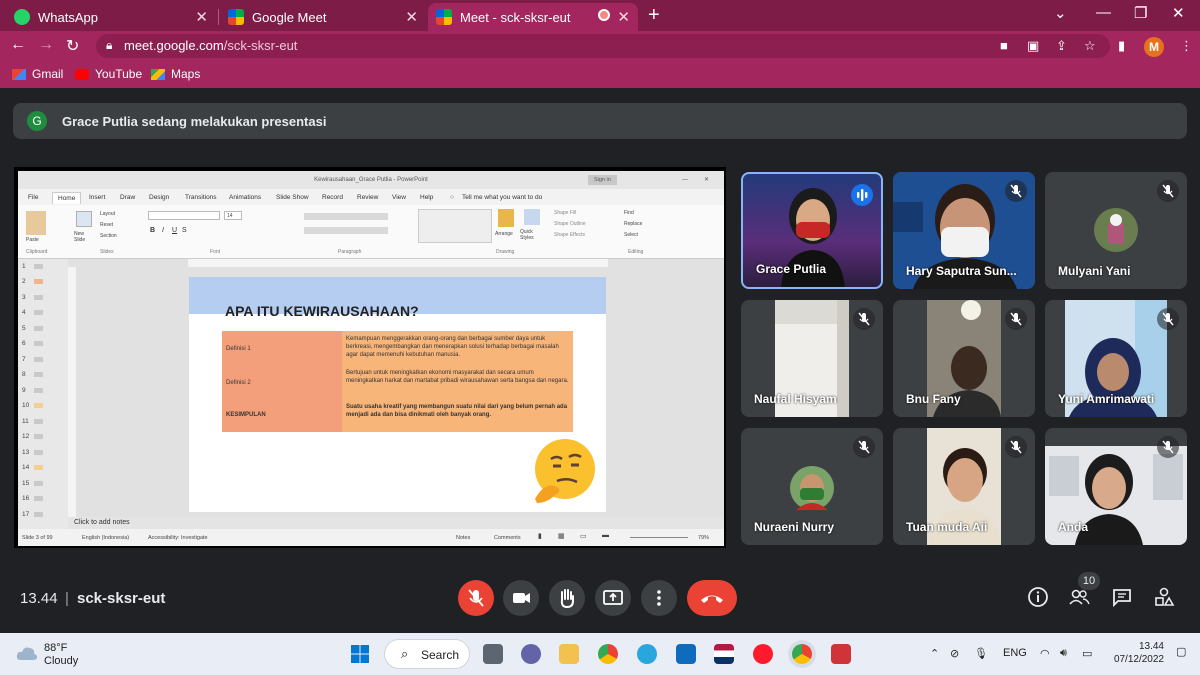  What do you see at coordinates (703, 538) in the screenshot?
I see `zoom-level: 79%` at bounding box center [703, 538].